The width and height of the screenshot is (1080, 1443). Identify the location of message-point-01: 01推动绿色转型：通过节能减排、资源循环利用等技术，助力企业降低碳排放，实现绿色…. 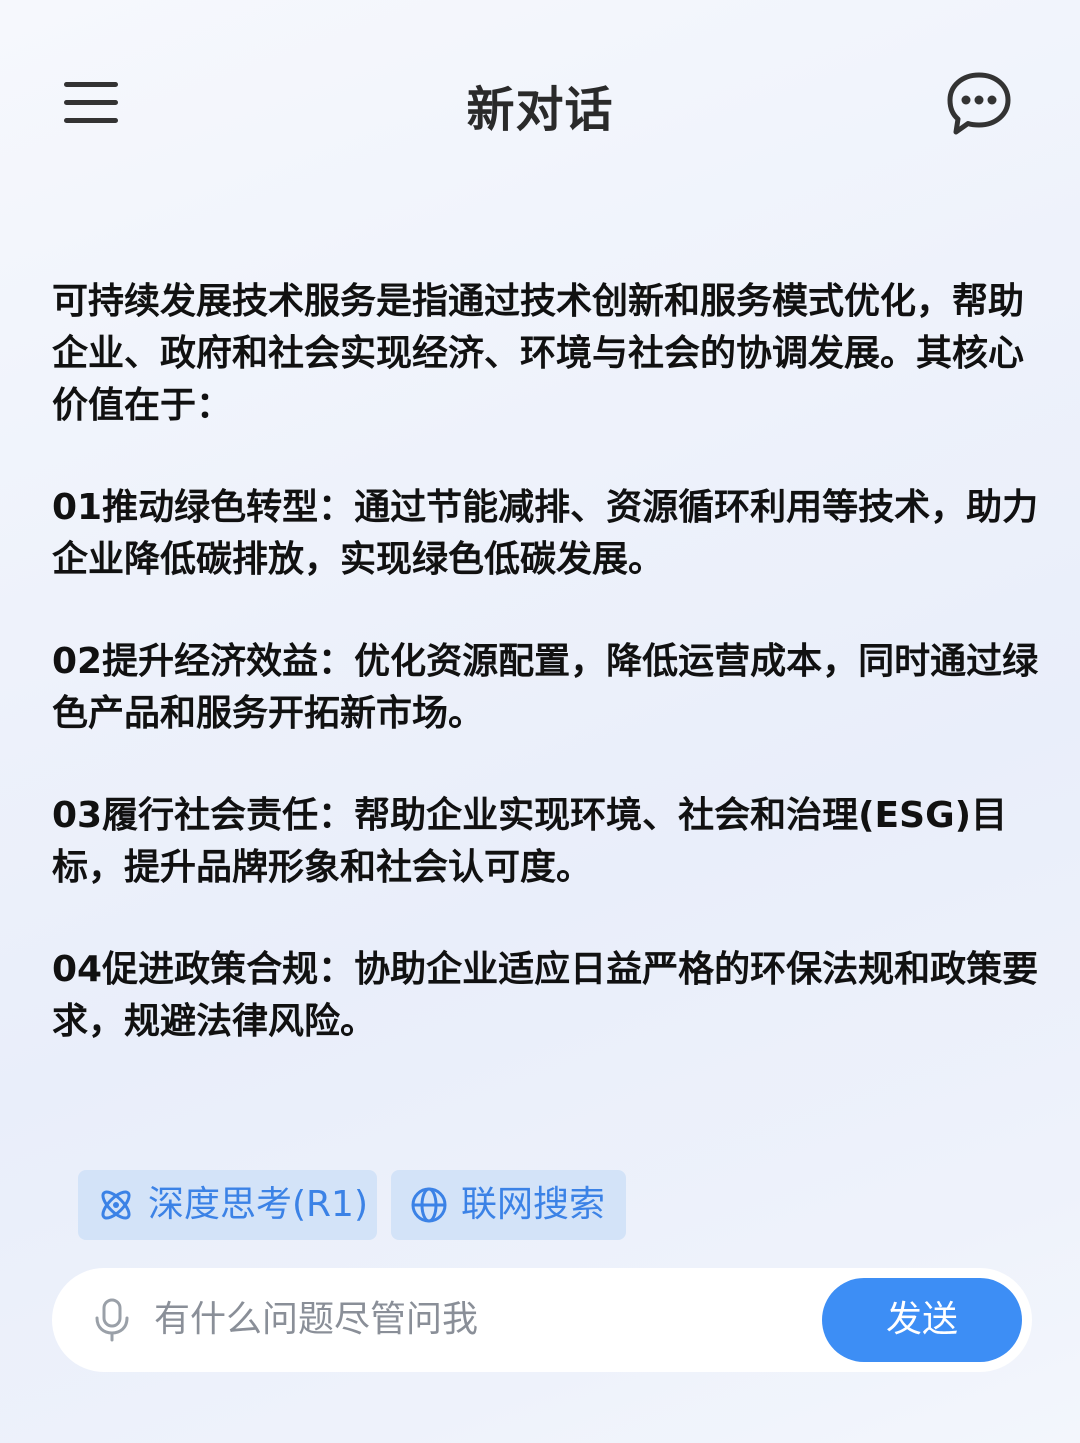
(545, 533).